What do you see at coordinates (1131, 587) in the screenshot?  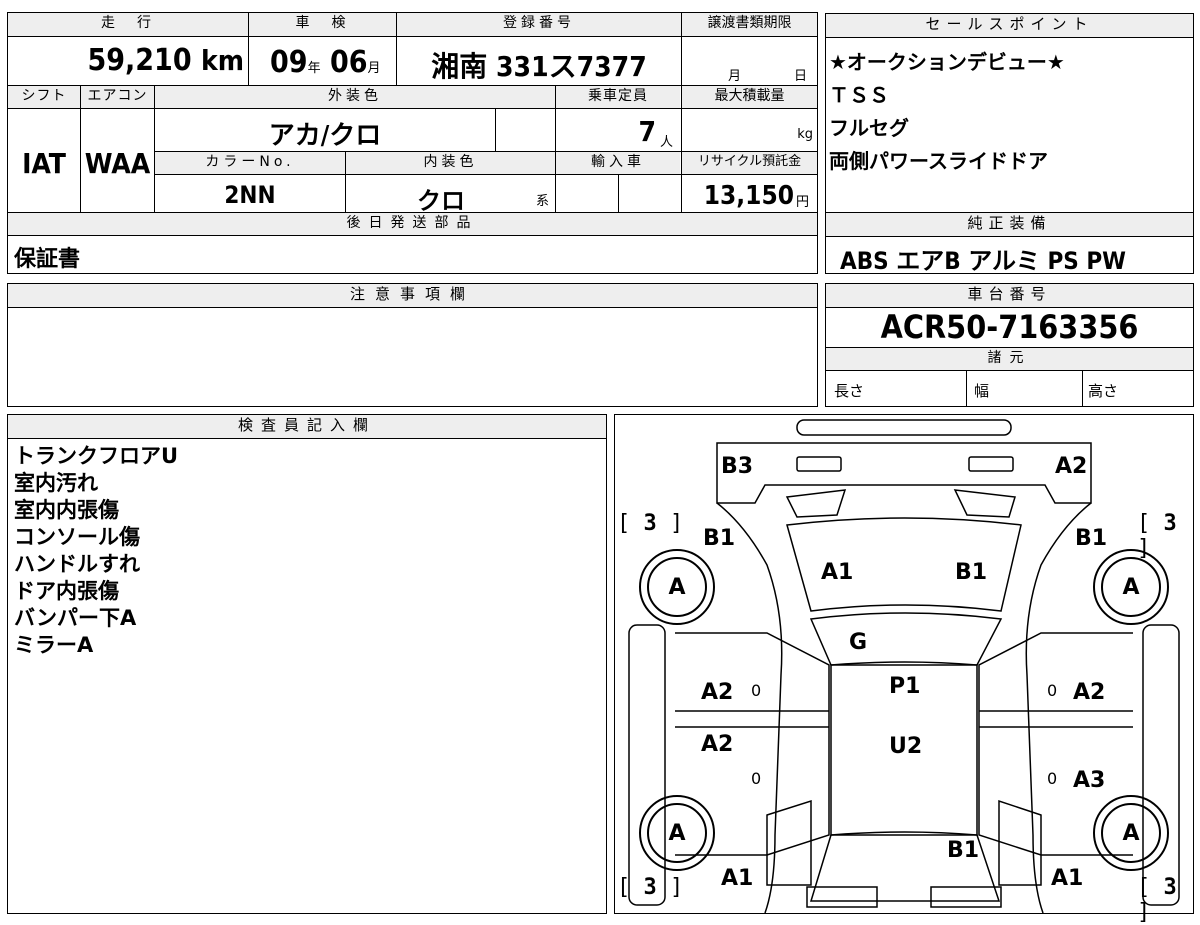 I see `tire-rear-right-grade: A` at bounding box center [1131, 587].